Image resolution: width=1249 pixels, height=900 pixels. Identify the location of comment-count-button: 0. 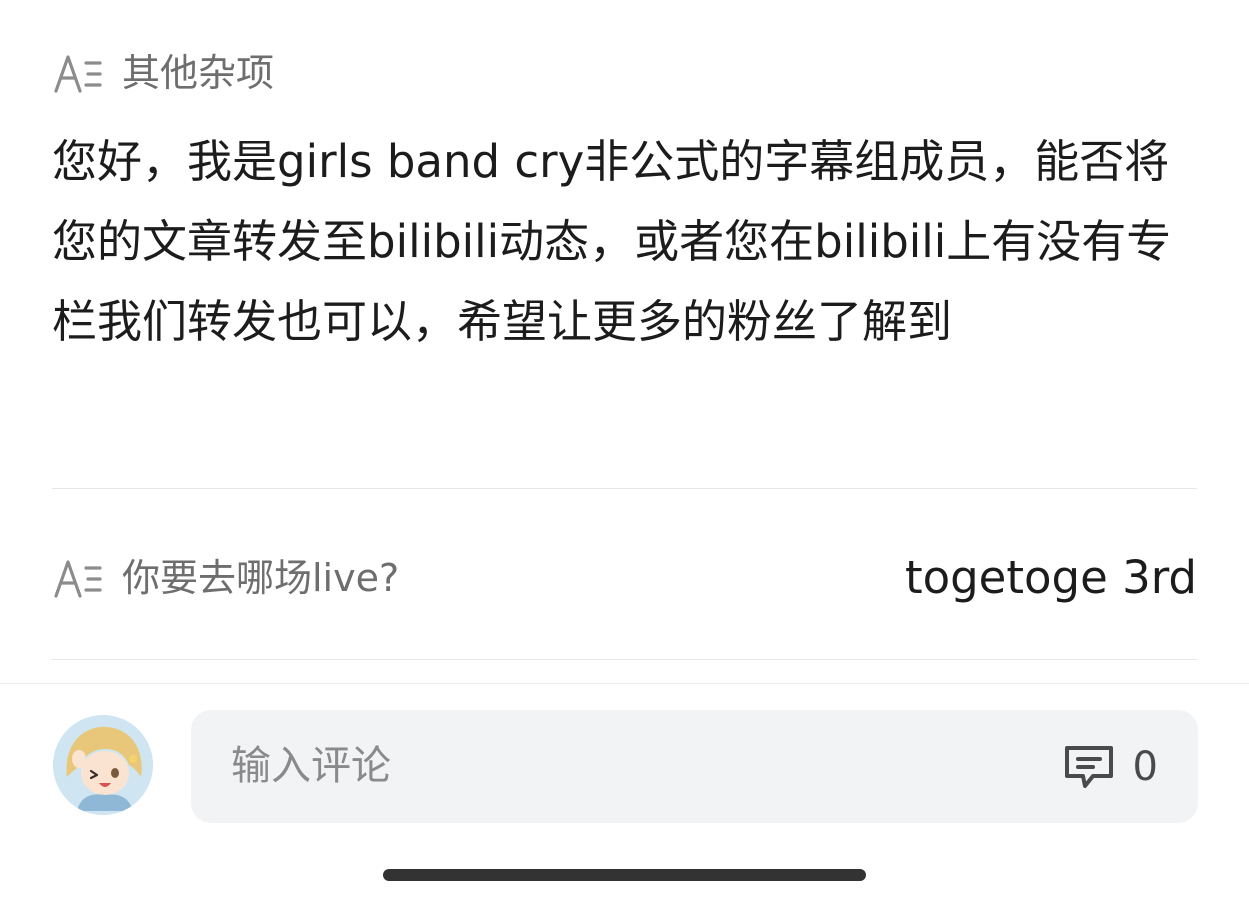
(1109, 766).